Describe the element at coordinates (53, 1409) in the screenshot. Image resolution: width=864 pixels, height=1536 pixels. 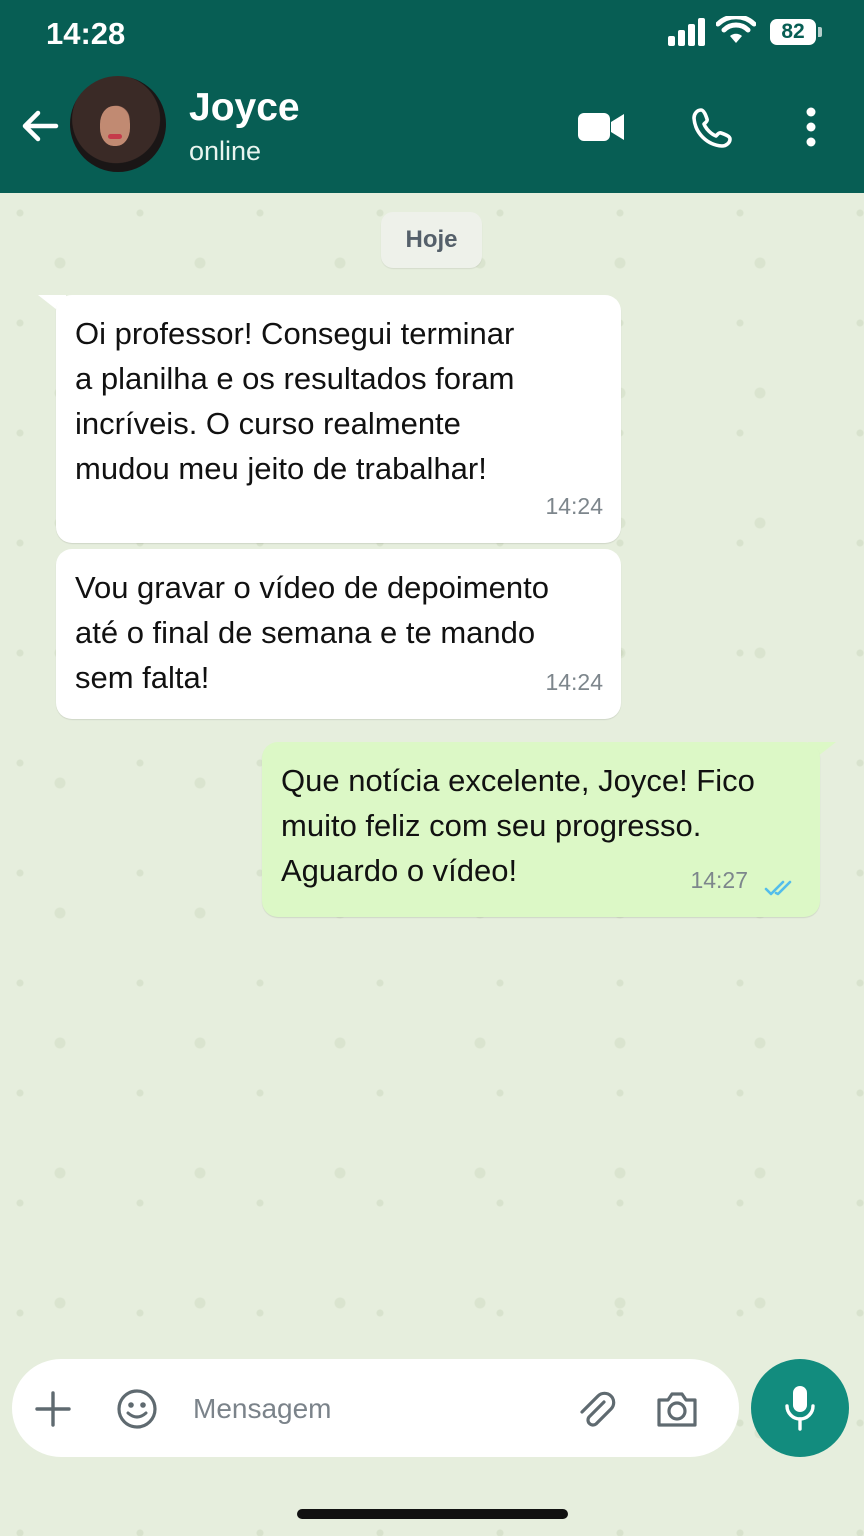
I see `plus-icon` at that location.